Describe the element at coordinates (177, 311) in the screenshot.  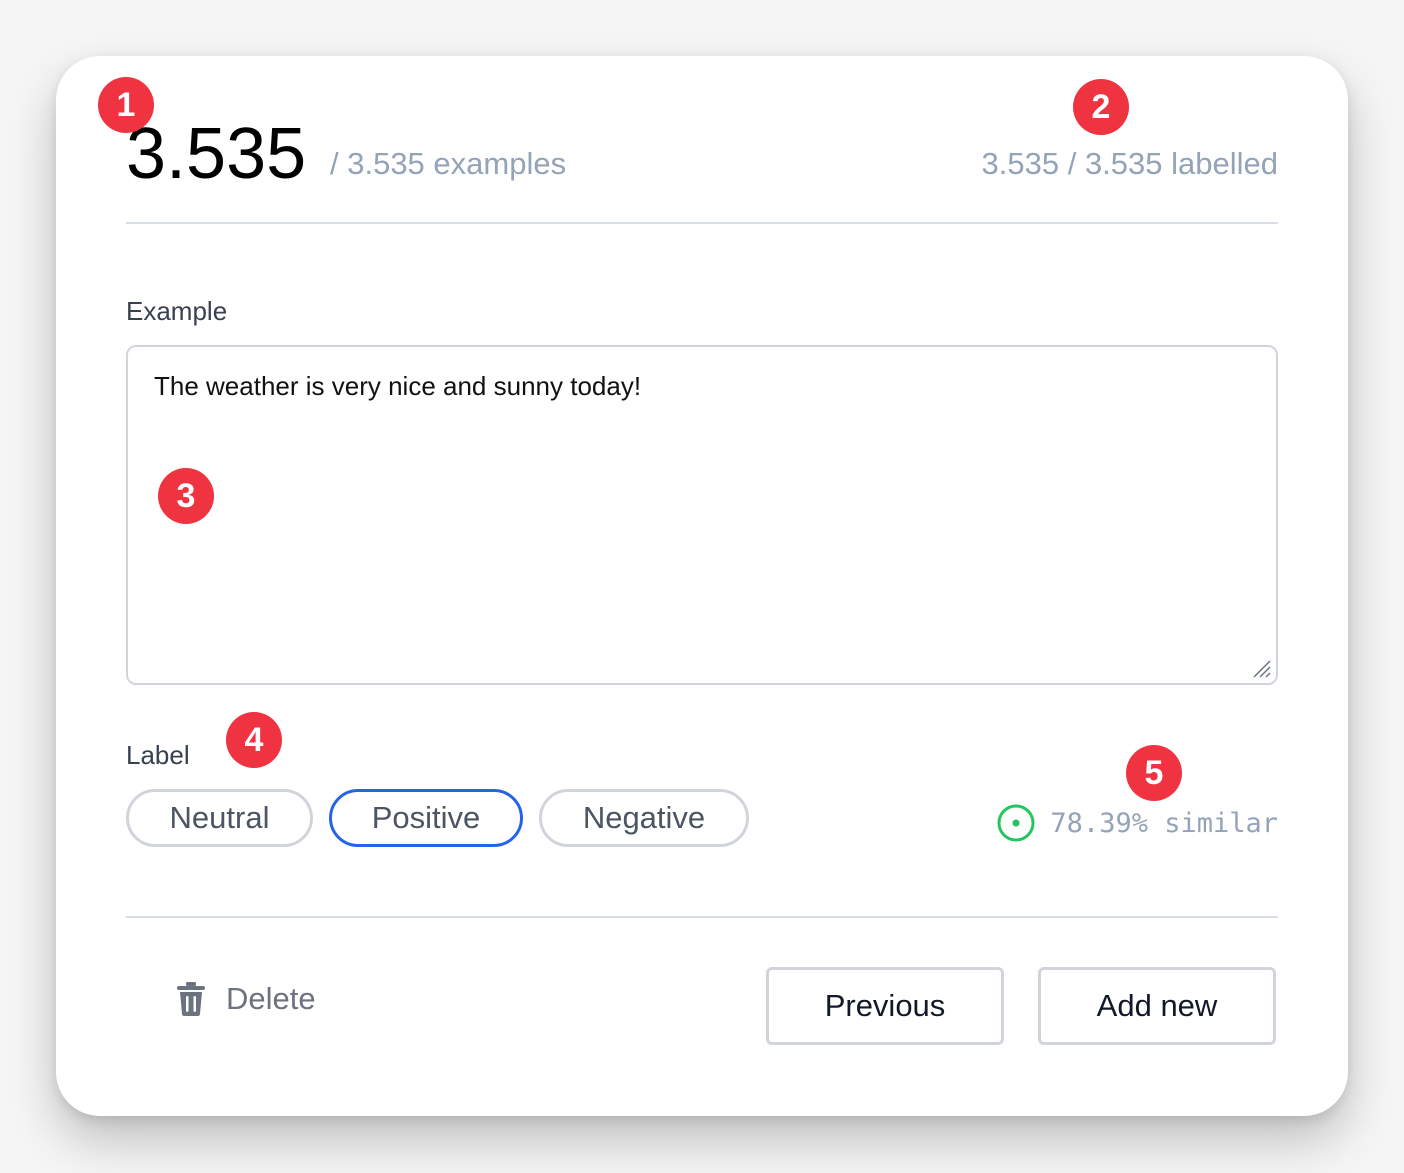
I see `example-label: Example` at that location.